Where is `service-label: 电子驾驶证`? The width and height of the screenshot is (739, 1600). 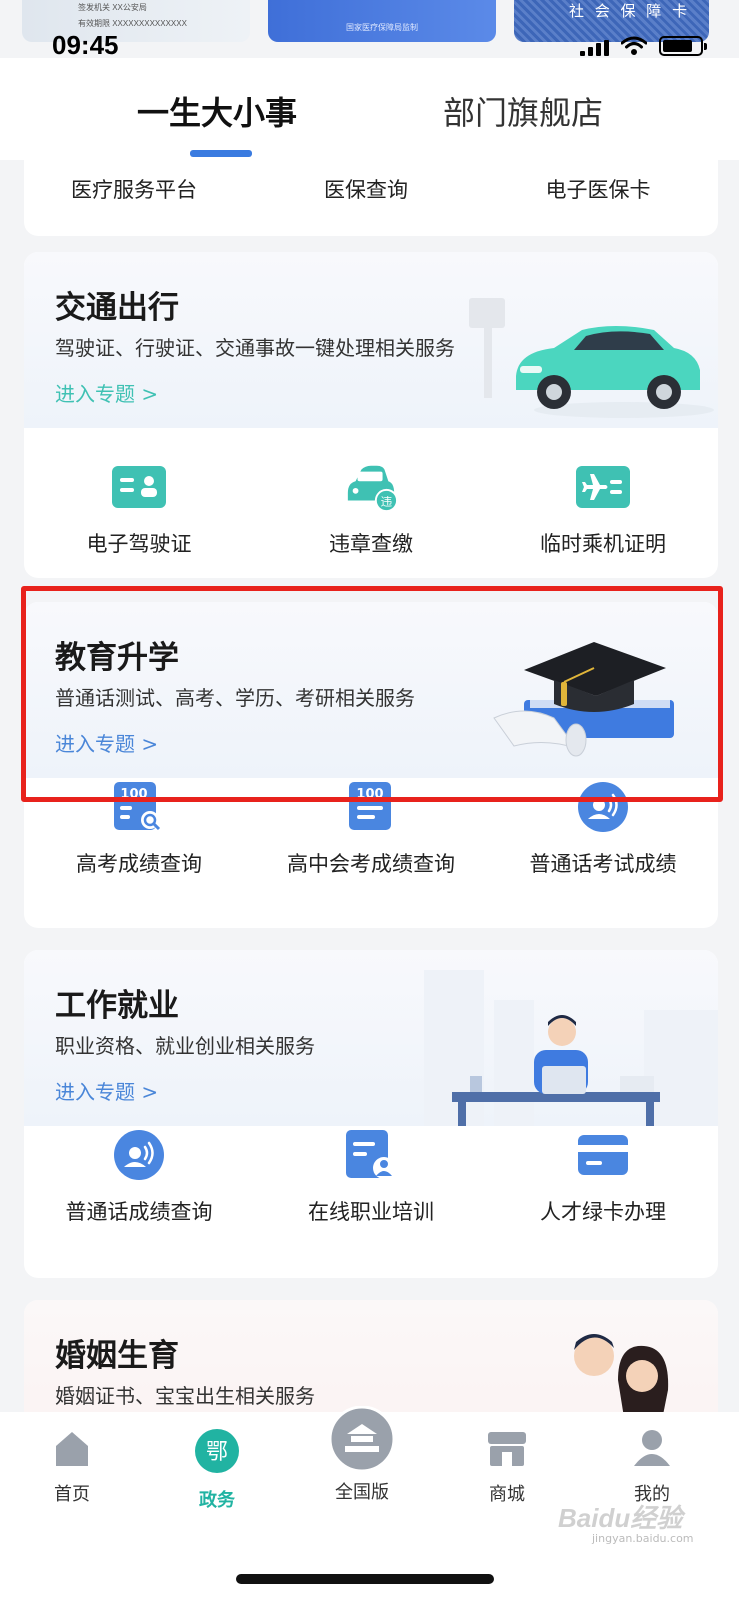
service-label: 电子驾驶证 is located at coordinates (139, 544).